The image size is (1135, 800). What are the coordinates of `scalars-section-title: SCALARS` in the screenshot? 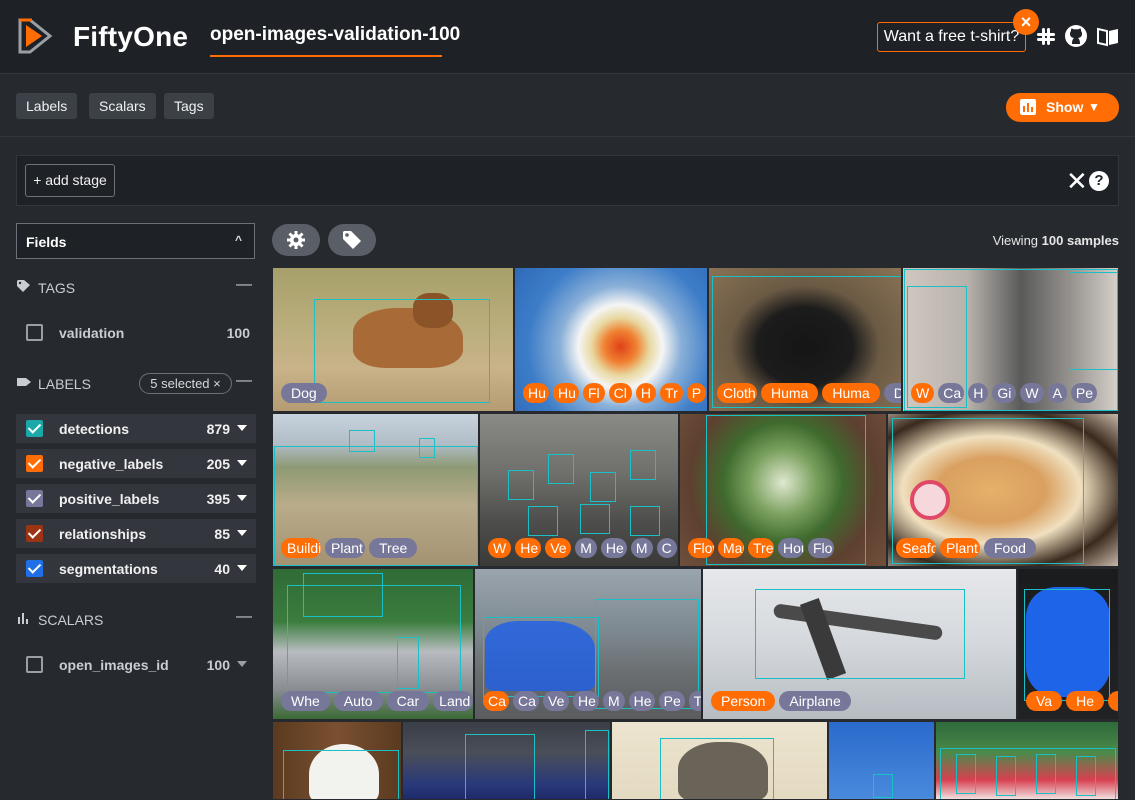 It's located at (71, 620).